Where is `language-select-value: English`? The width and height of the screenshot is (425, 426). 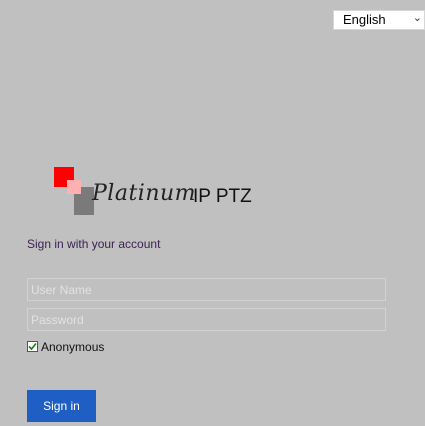
language-select-value: English is located at coordinates (364, 19).